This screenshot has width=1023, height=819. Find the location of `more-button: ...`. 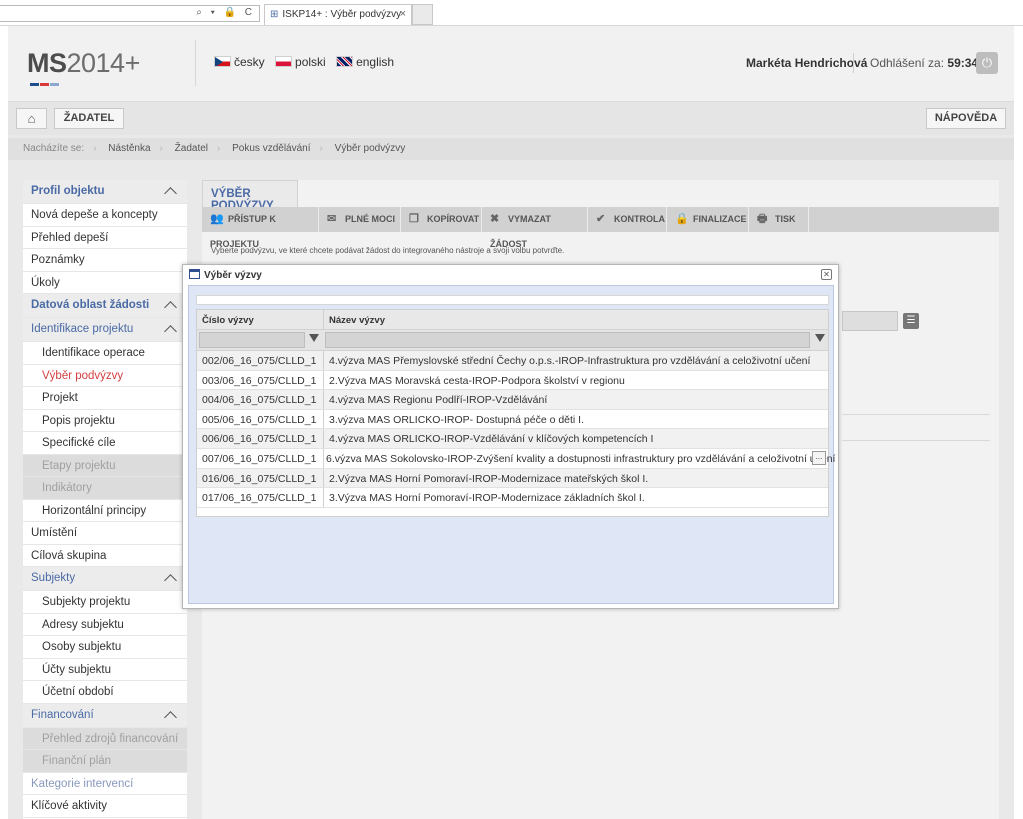

more-button: ... is located at coordinates (819, 457).